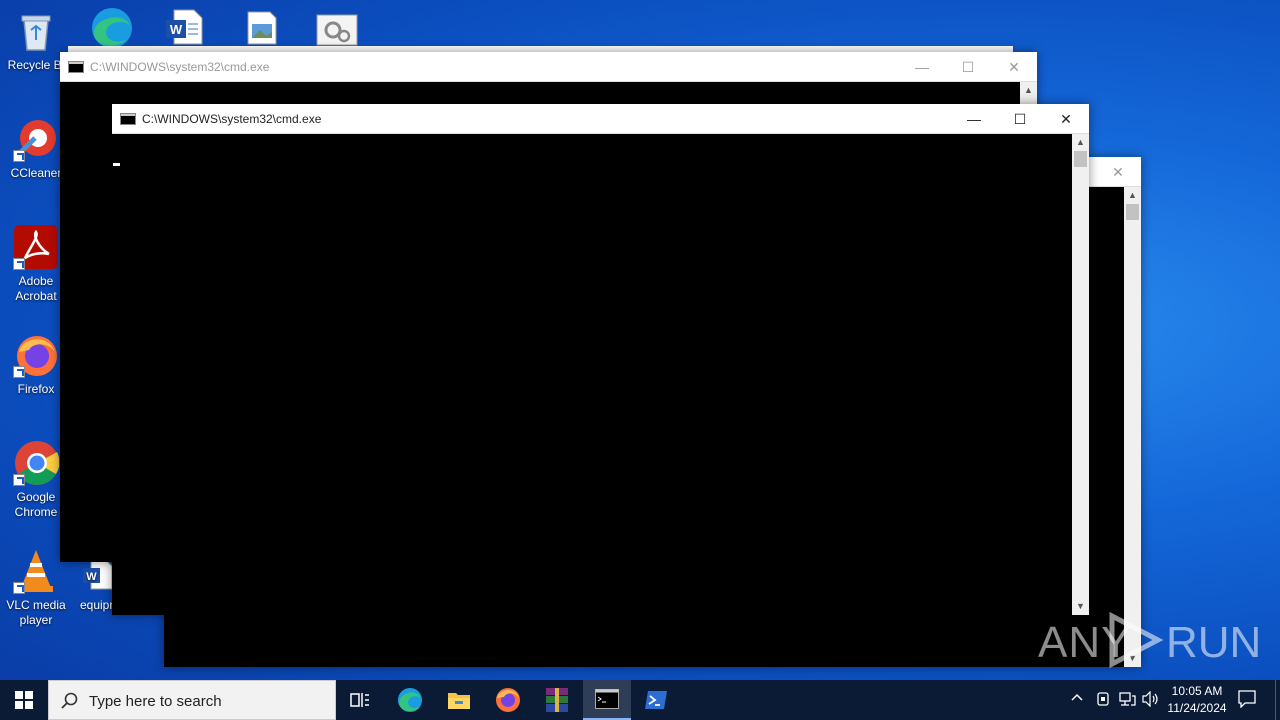 This screenshot has height=720, width=1280. I want to click on search-placeholder: Type here to search, so click(155, 701).